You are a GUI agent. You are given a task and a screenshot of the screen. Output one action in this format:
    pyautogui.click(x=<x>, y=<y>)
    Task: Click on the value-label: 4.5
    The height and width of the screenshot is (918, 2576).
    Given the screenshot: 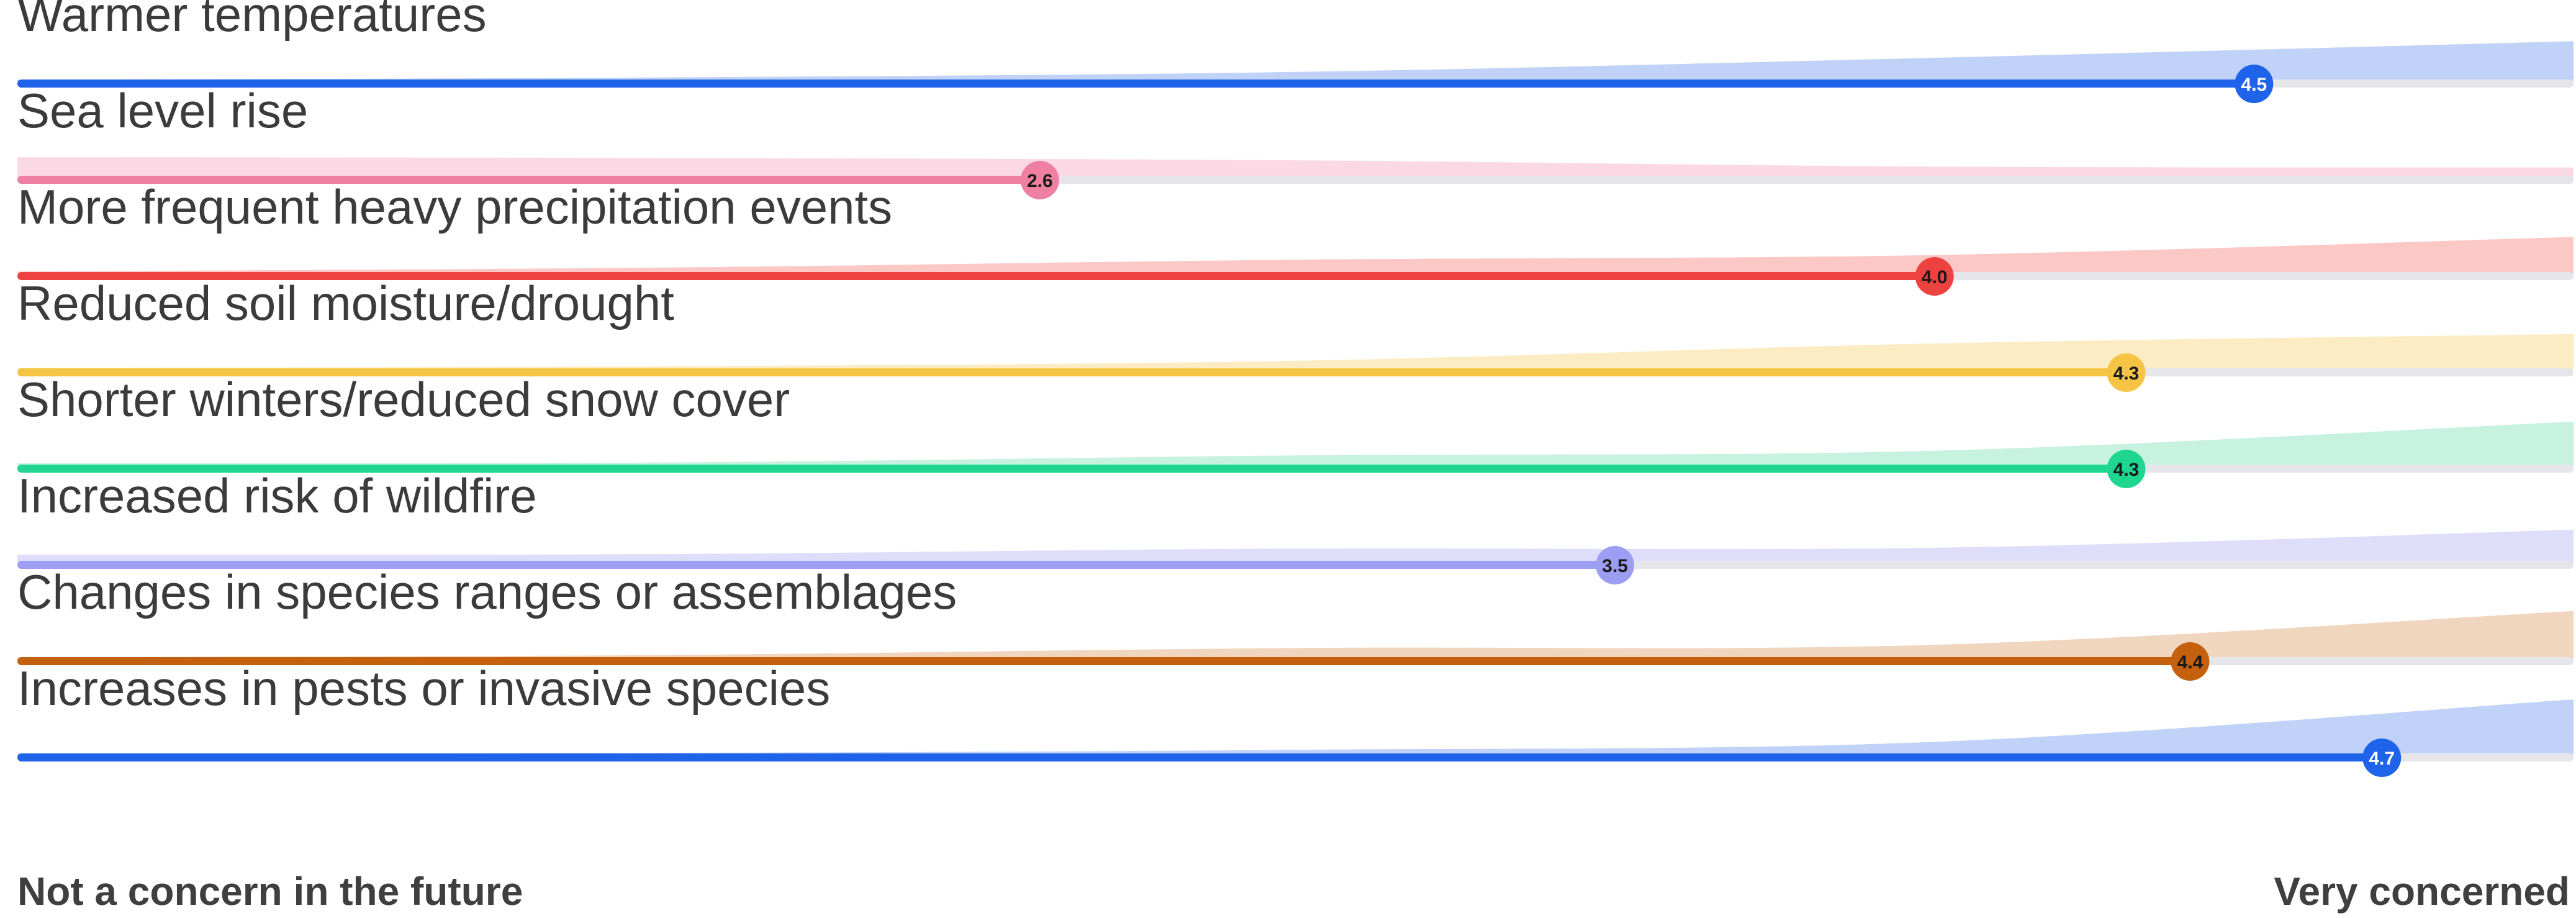 What is the action you would take?
    pyautogui.click(x=2254, y=85)
    